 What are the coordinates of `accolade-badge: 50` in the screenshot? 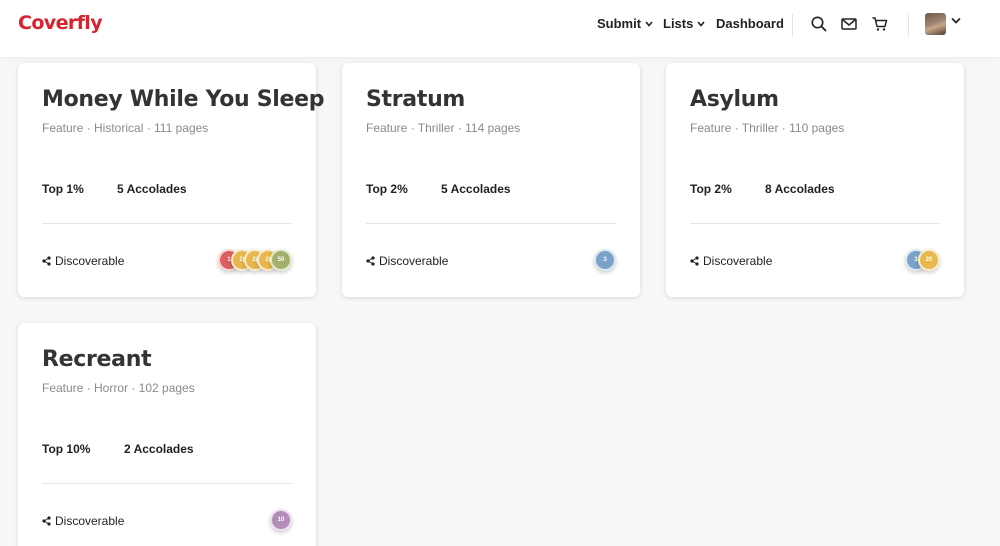 It's located at (281, 260).